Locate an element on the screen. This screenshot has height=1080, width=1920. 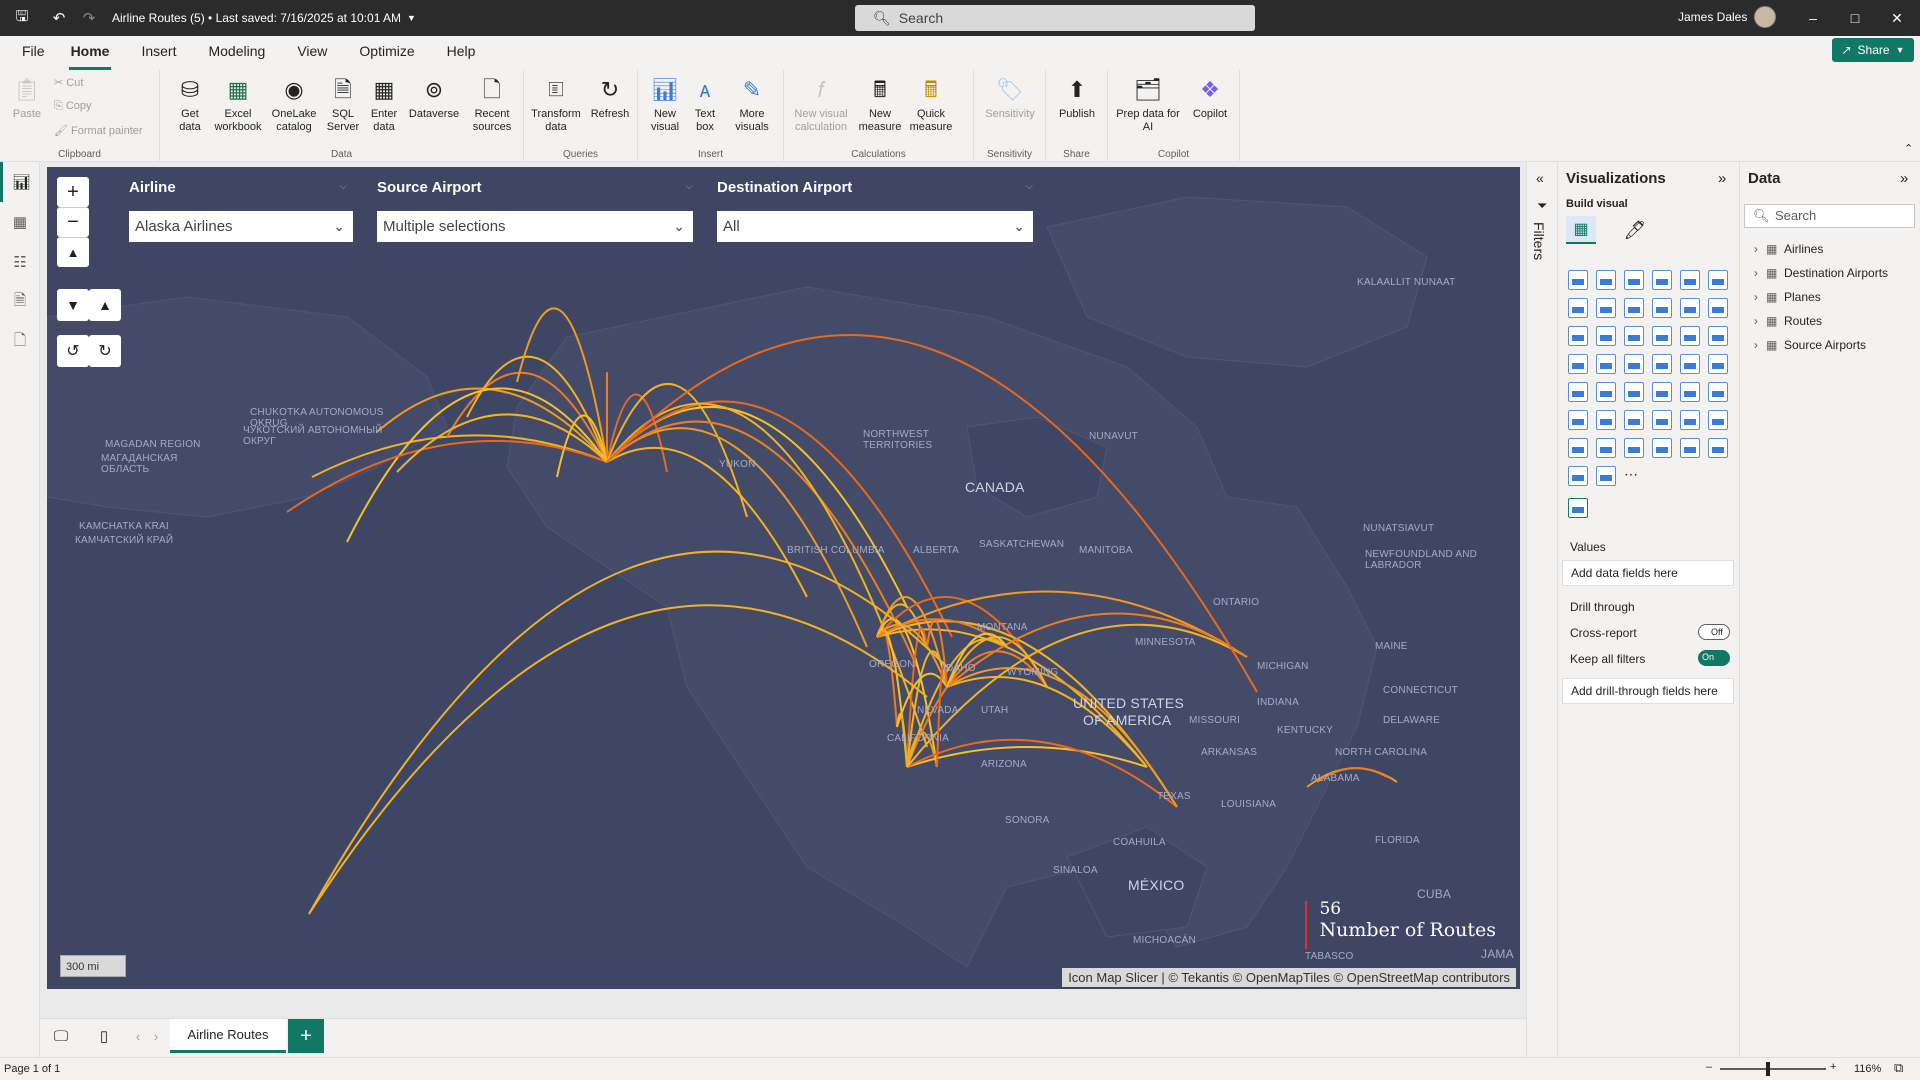
prev-page-icon: ‹ is located at coordinates (138, 1036).